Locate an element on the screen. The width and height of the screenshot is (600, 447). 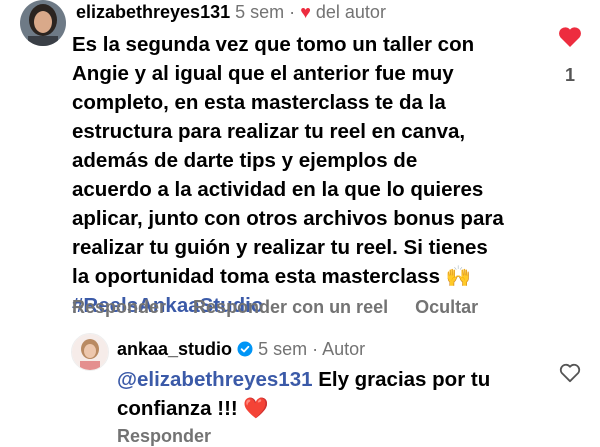
comment-time: 5 sem is located at coordinates (260, 12).